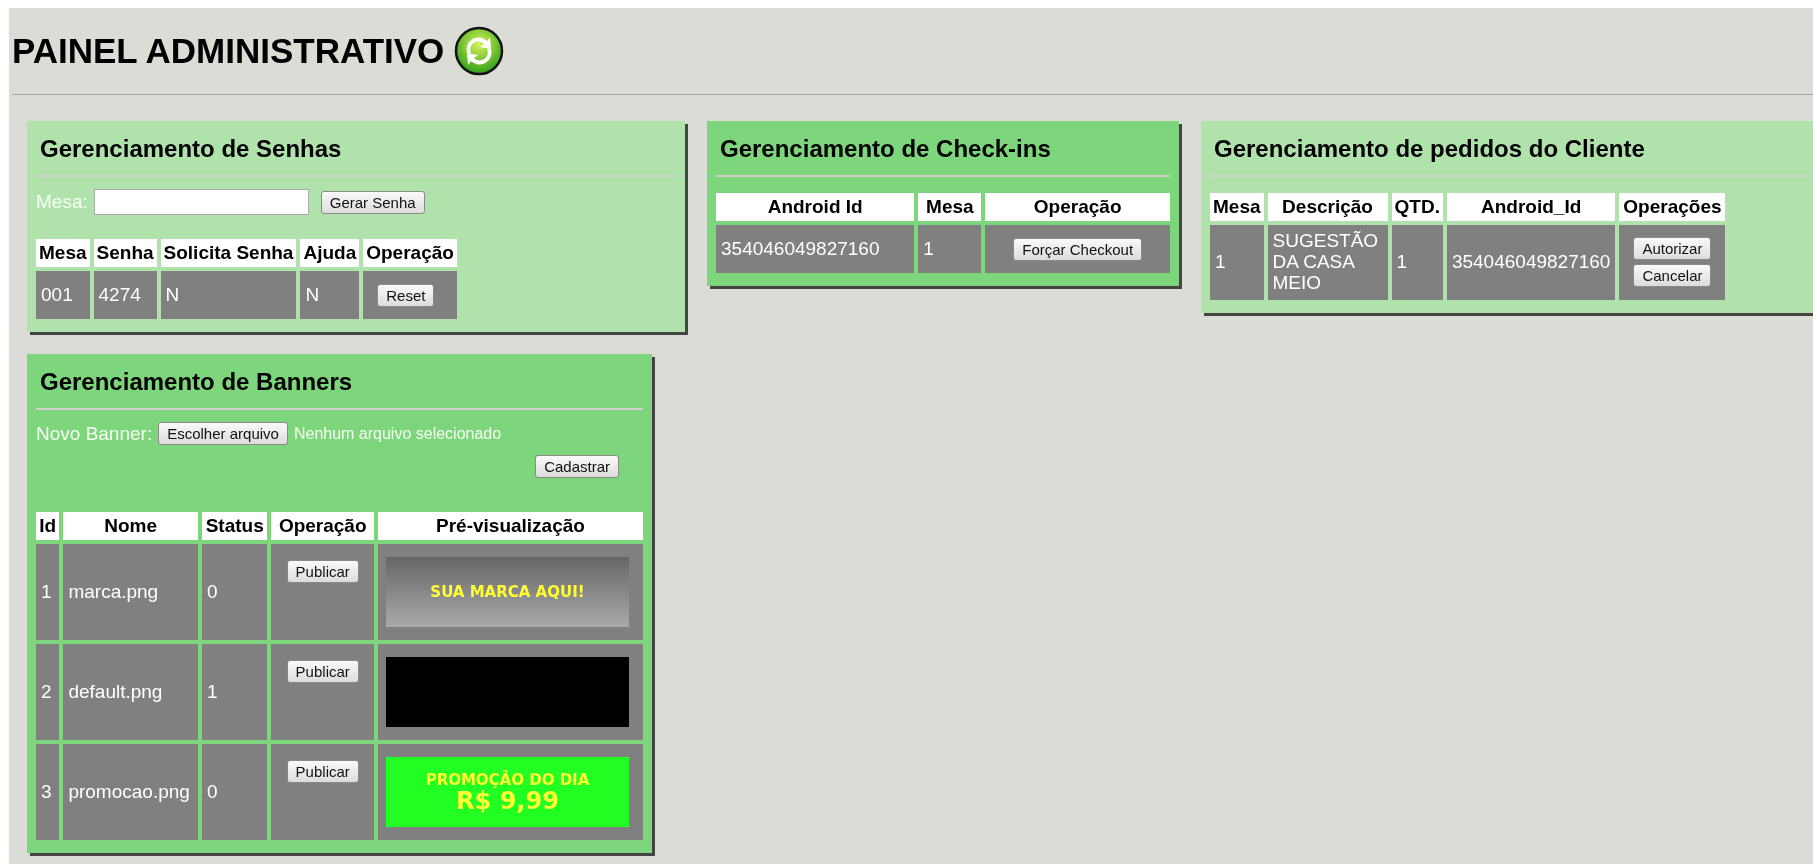  What do you see at coordinates (130, 692) in the screenshot?
I see `table-cell: default.png` at bounding box center [130, 692].